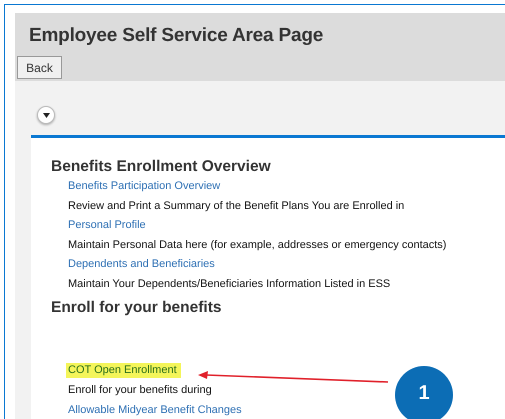 The height and width of the screenshot is (419, 505). Describe the element at coordinates (176, 36) in the screenshot. I see `page-title: Employee Self Service Area Page` at that location.